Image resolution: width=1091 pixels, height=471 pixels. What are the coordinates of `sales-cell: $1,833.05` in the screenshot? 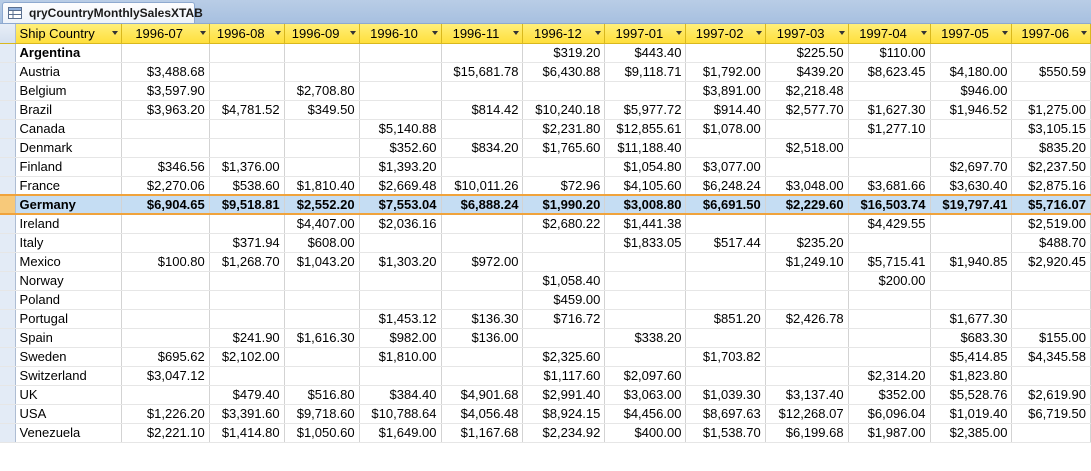 It's located at (645, 243).